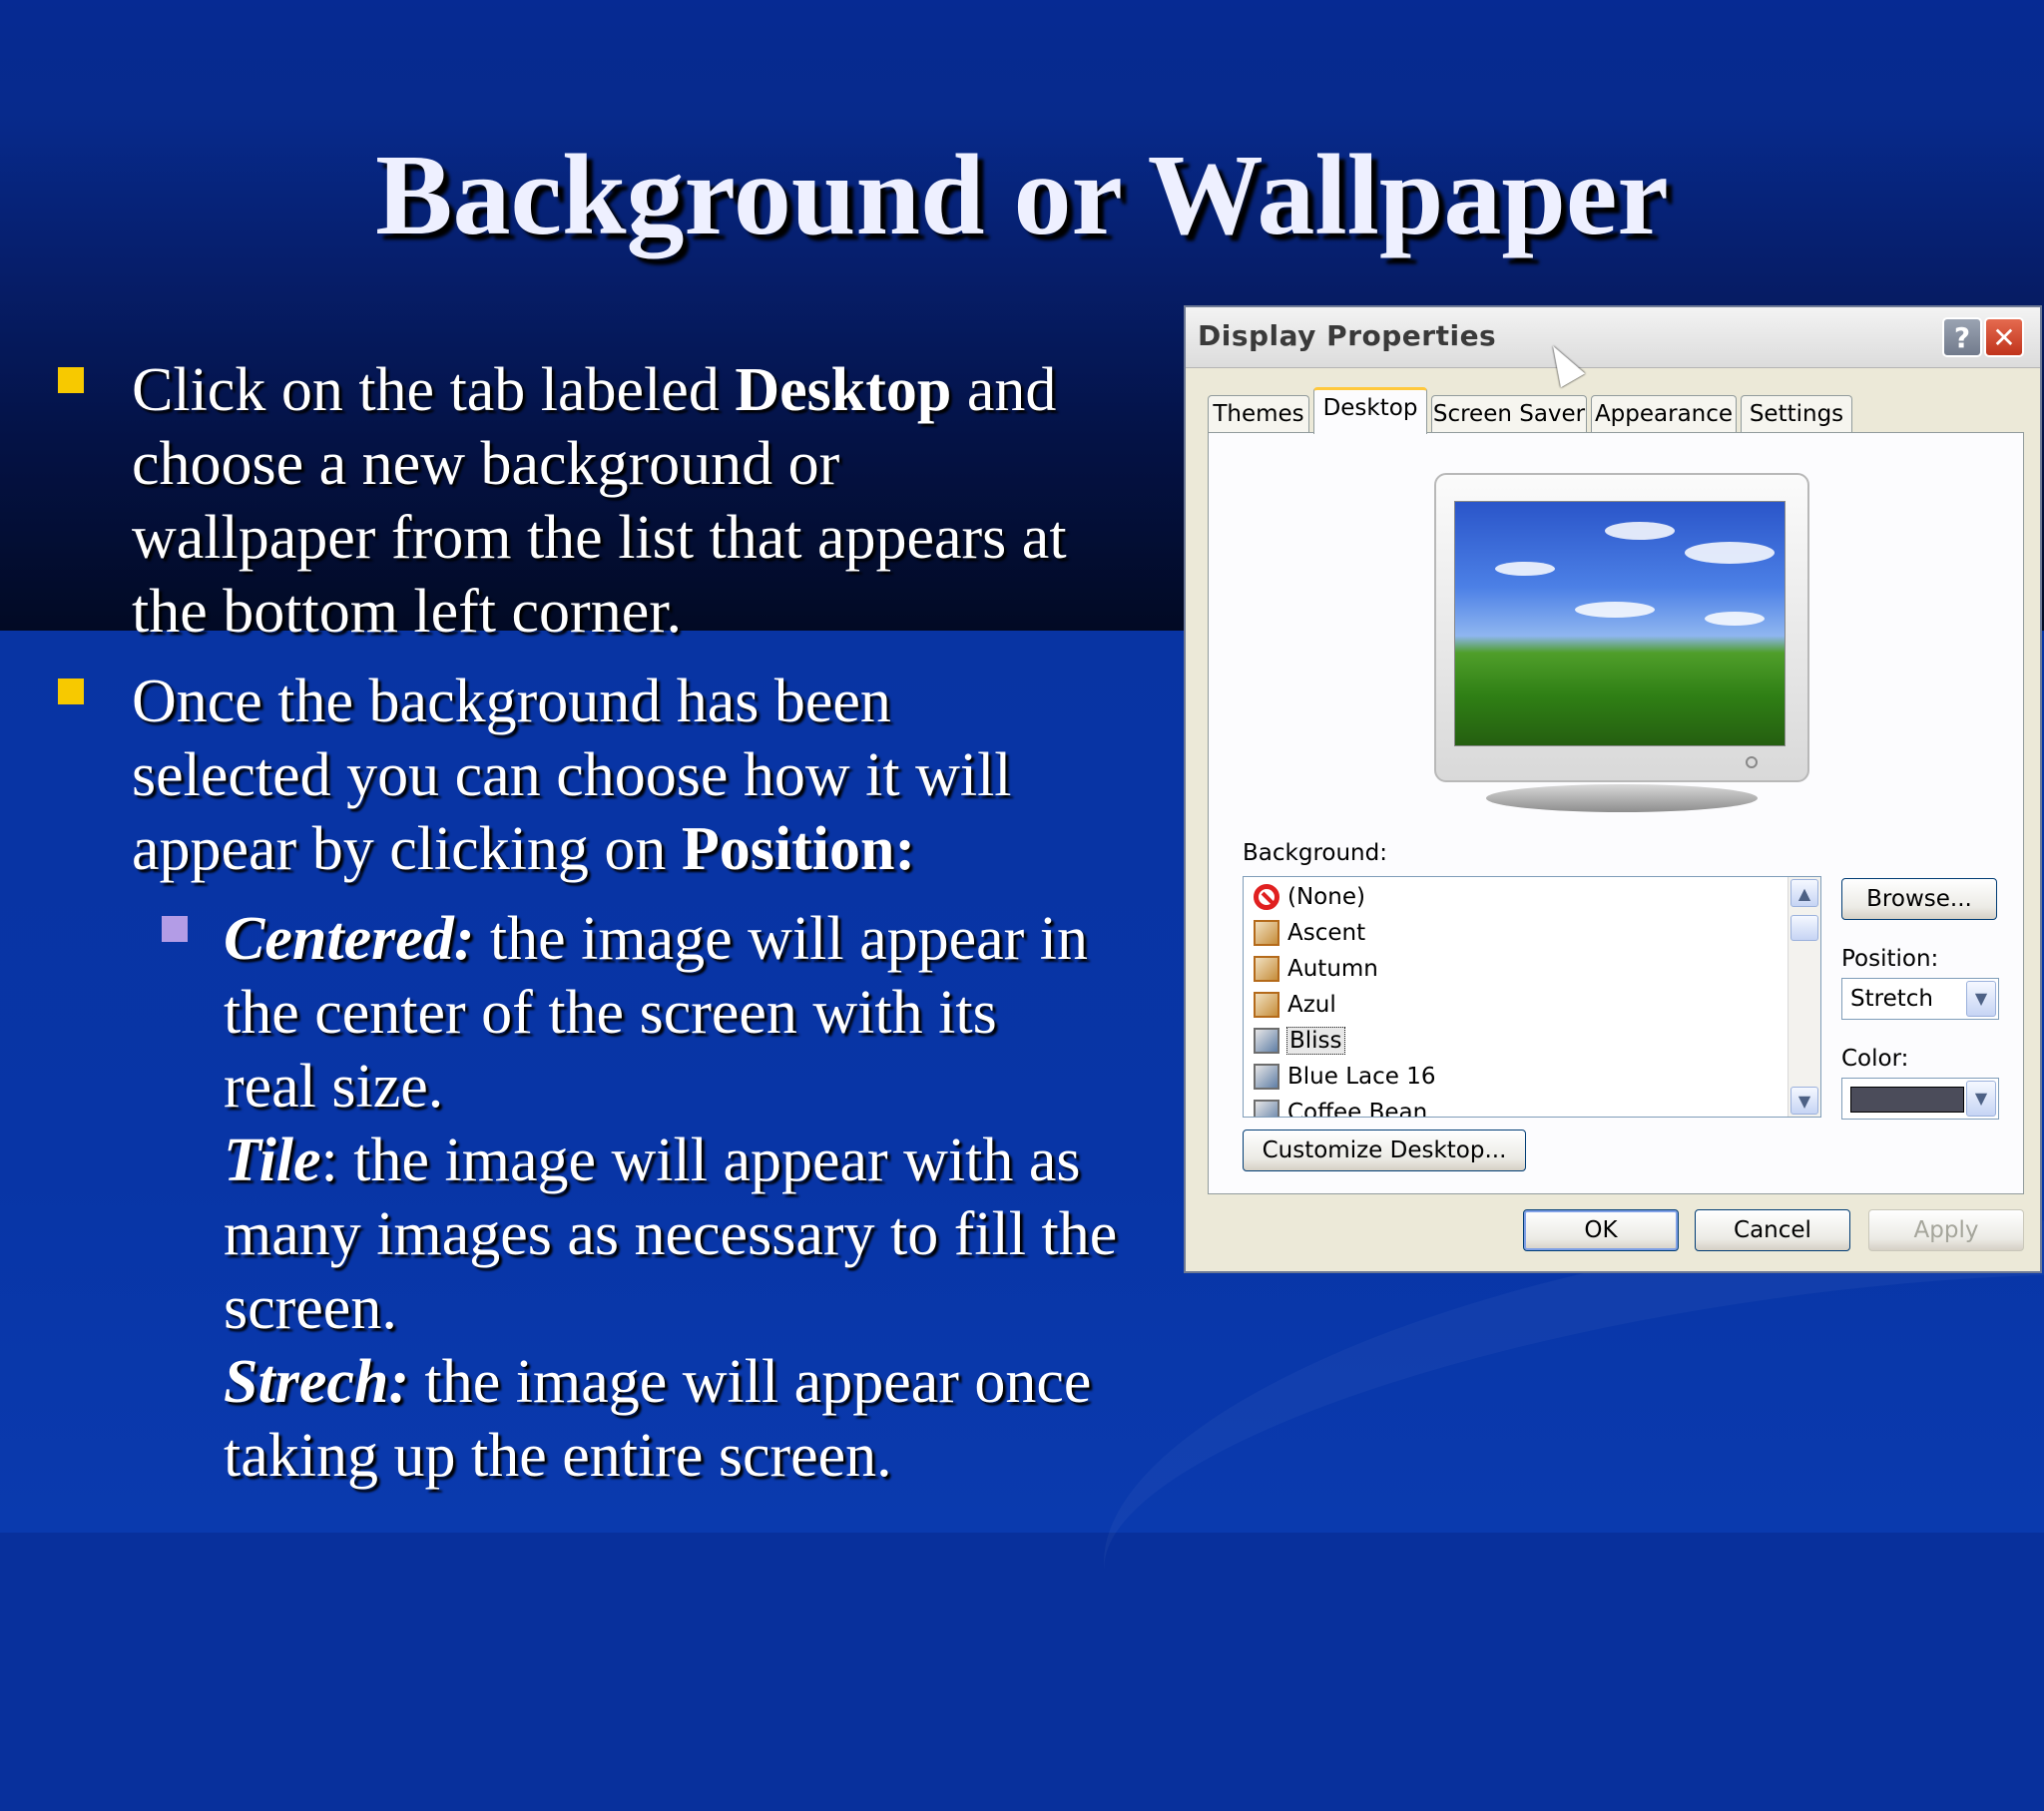 This screenshot has width=2044, height=1811. I want to click on slide-title: Background or Wallpaper, so click(1022, 195).